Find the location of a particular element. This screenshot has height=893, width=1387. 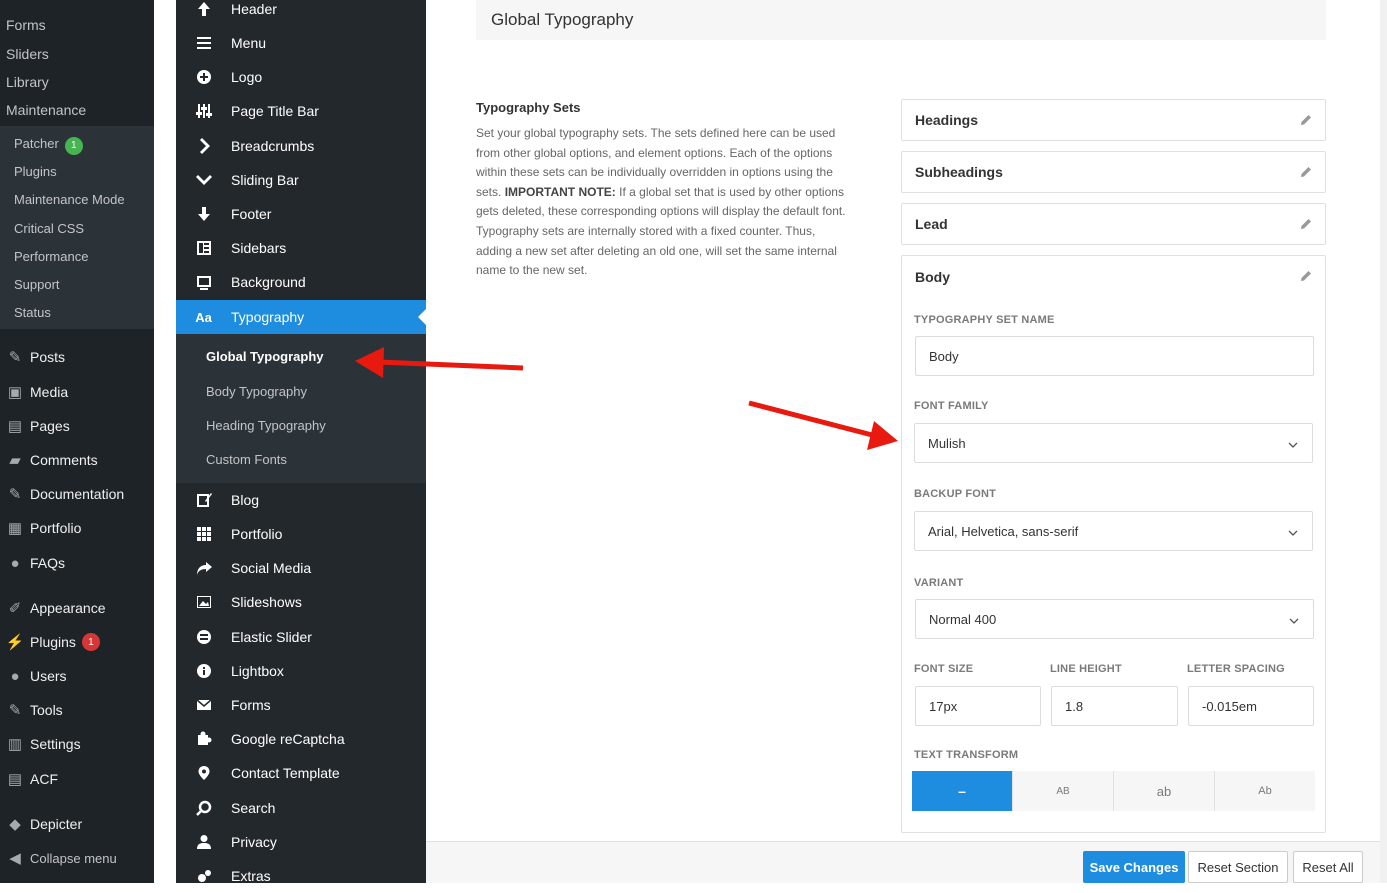

font-family-select: Mulish is located at coordinates (1113, 443).